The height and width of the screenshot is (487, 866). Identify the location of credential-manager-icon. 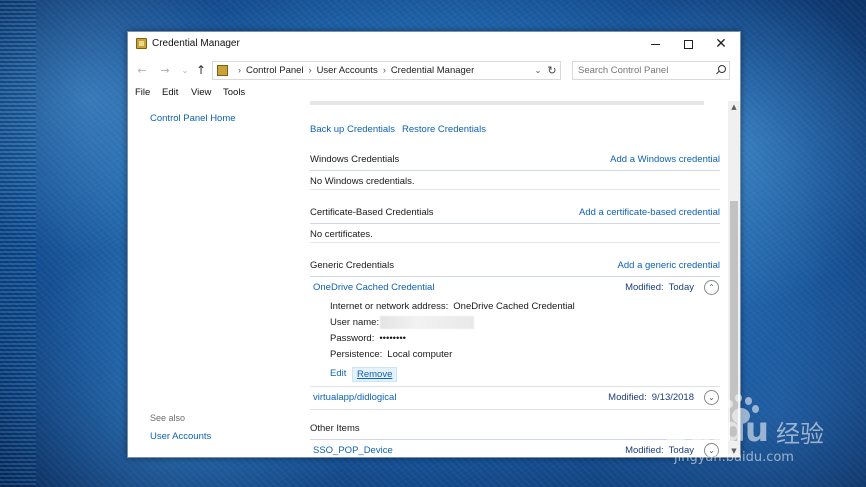
(141, 43).